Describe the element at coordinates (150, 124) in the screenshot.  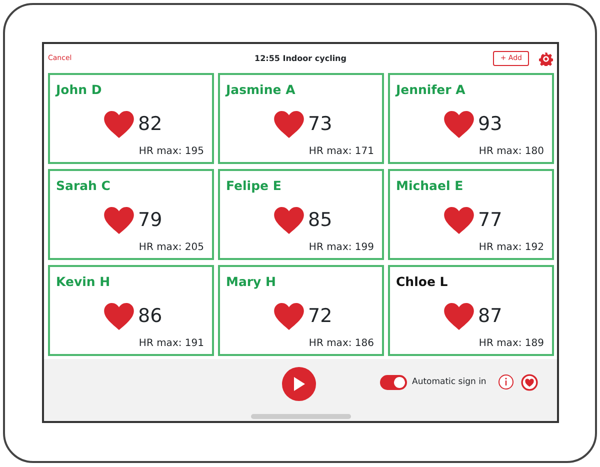
I see `heart-rate: 82` at that location.